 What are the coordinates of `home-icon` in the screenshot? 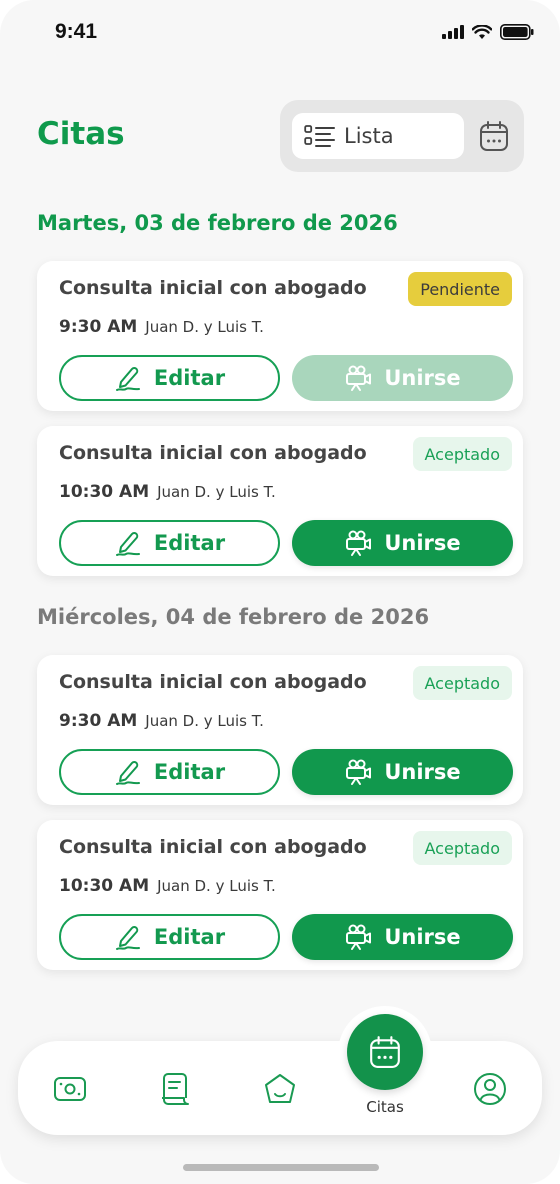 It's located at (280, 1088).